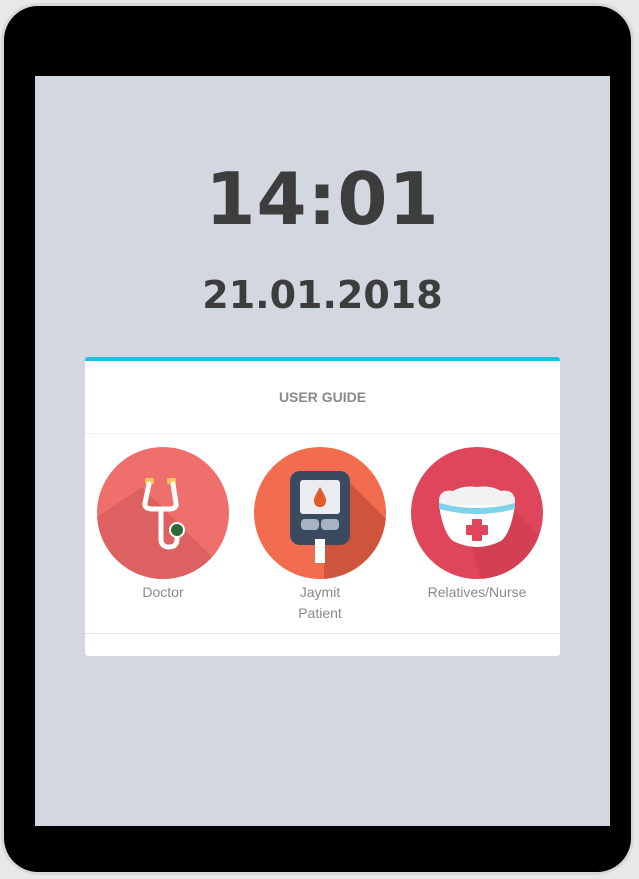 The image size is (639, 879). Describe the element at coordinates (322, 199) in the screenshot. I see `clock-time: 14:01` at that location.